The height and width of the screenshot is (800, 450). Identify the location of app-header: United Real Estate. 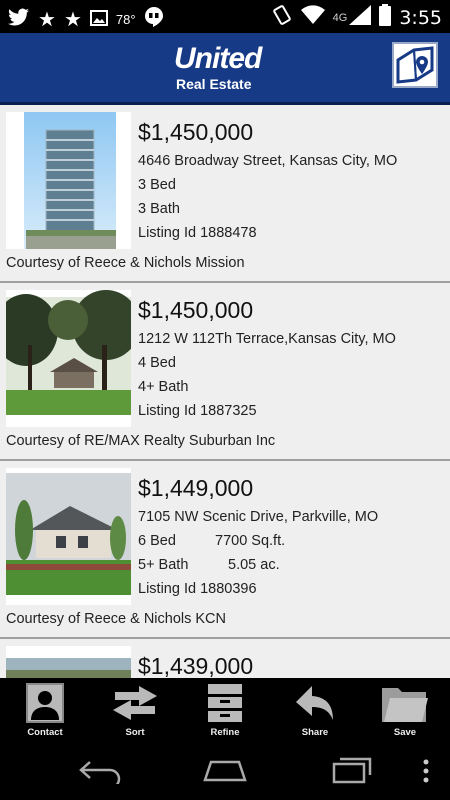
(225, 69).